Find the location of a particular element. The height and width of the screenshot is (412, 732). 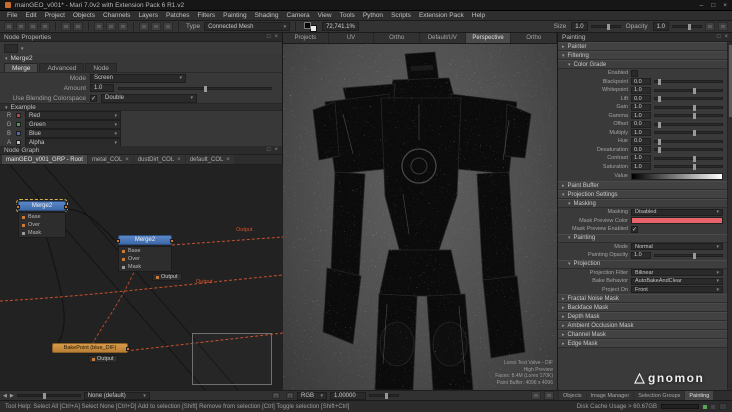

node-port-row: Mask is located at coordinates (145, 267).